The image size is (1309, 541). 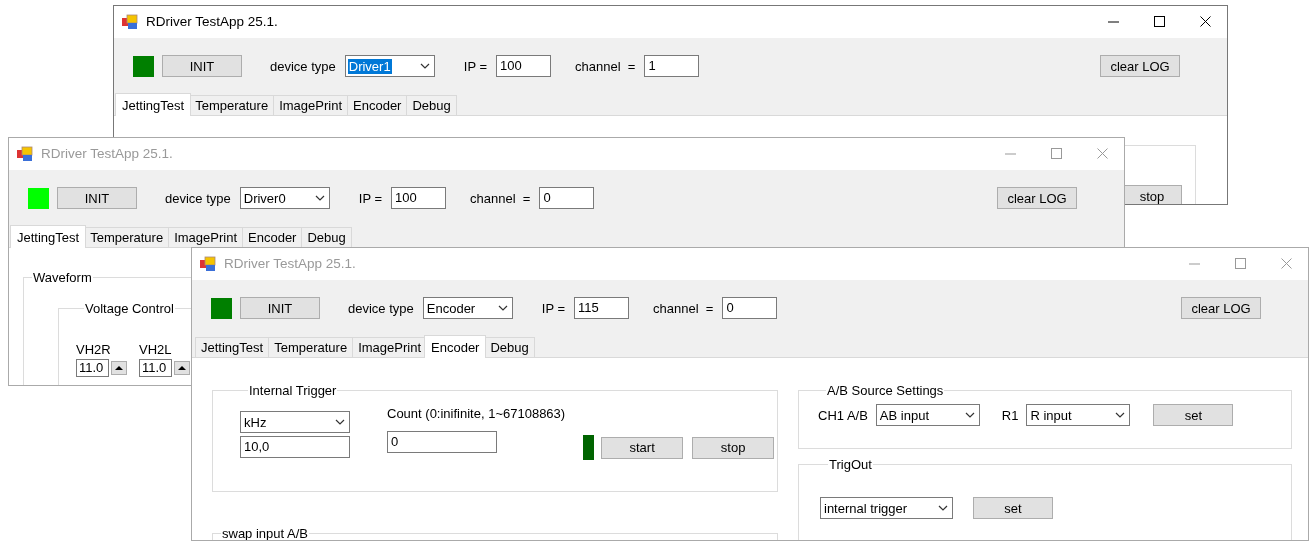 What do you see at coordinates (602, 308) in the screenshot?
I see `text-field: 115` at bounding box center [602, 308].